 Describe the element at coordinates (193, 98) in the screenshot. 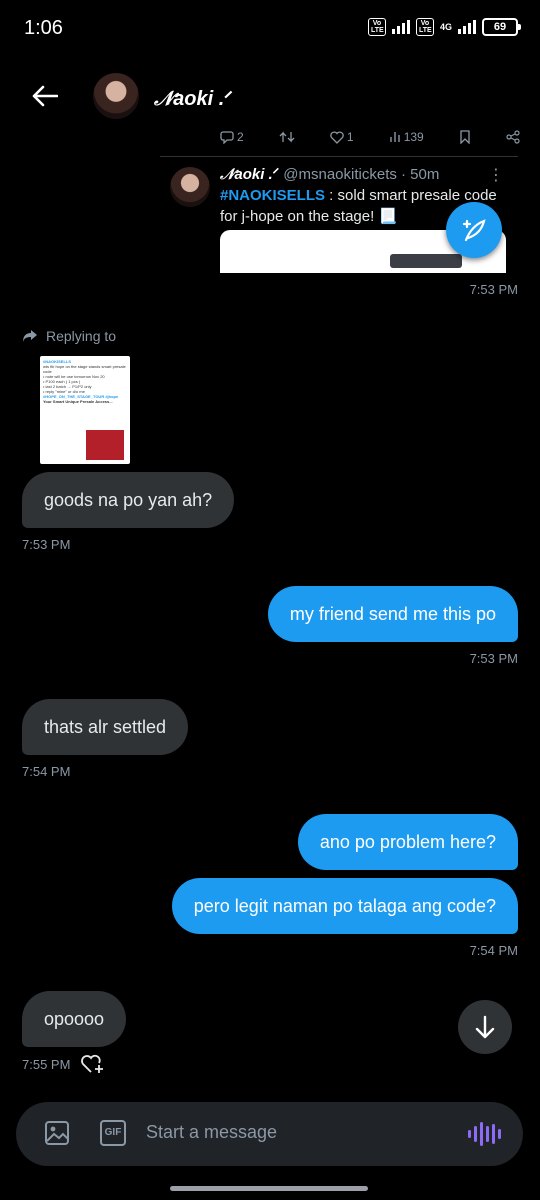

I see `contact-name: 𝒩aoki .ᐟ` at that location.